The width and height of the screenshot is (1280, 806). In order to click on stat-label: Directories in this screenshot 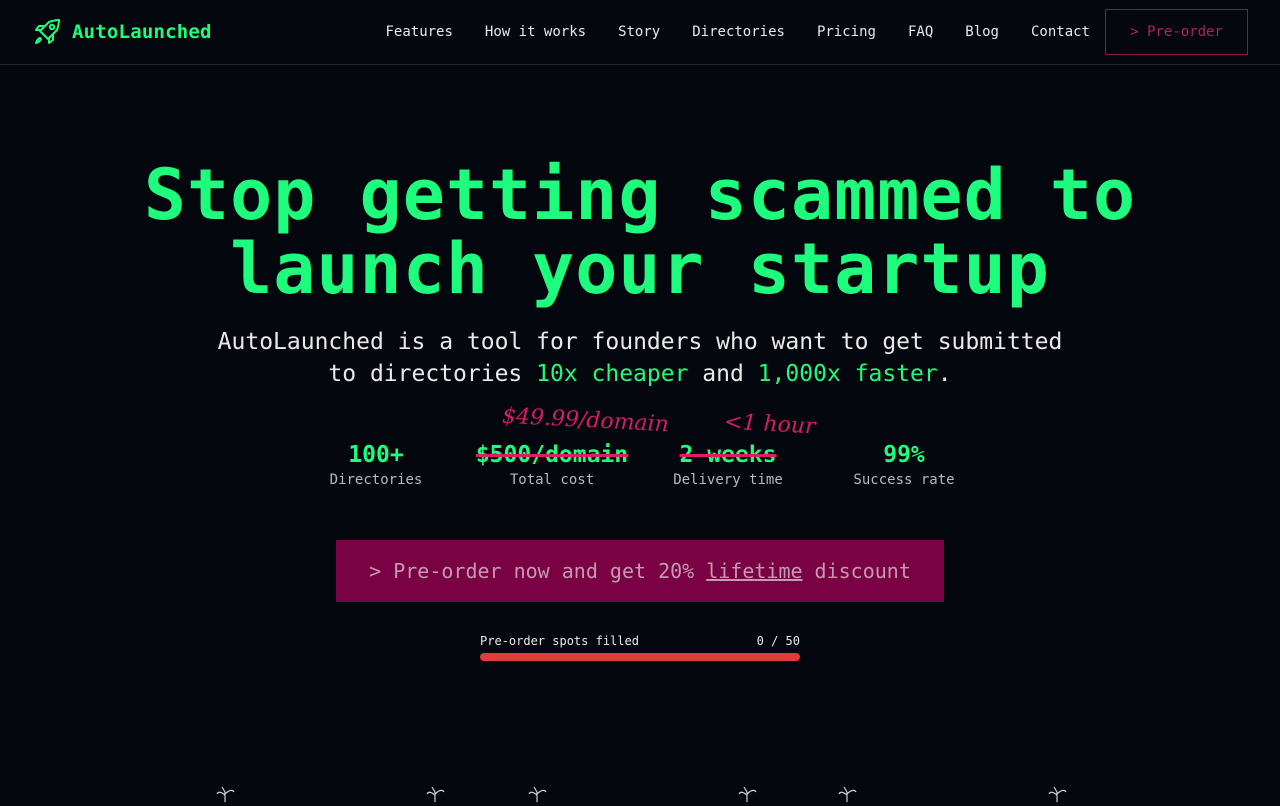, I will do `click(376, 480)`.